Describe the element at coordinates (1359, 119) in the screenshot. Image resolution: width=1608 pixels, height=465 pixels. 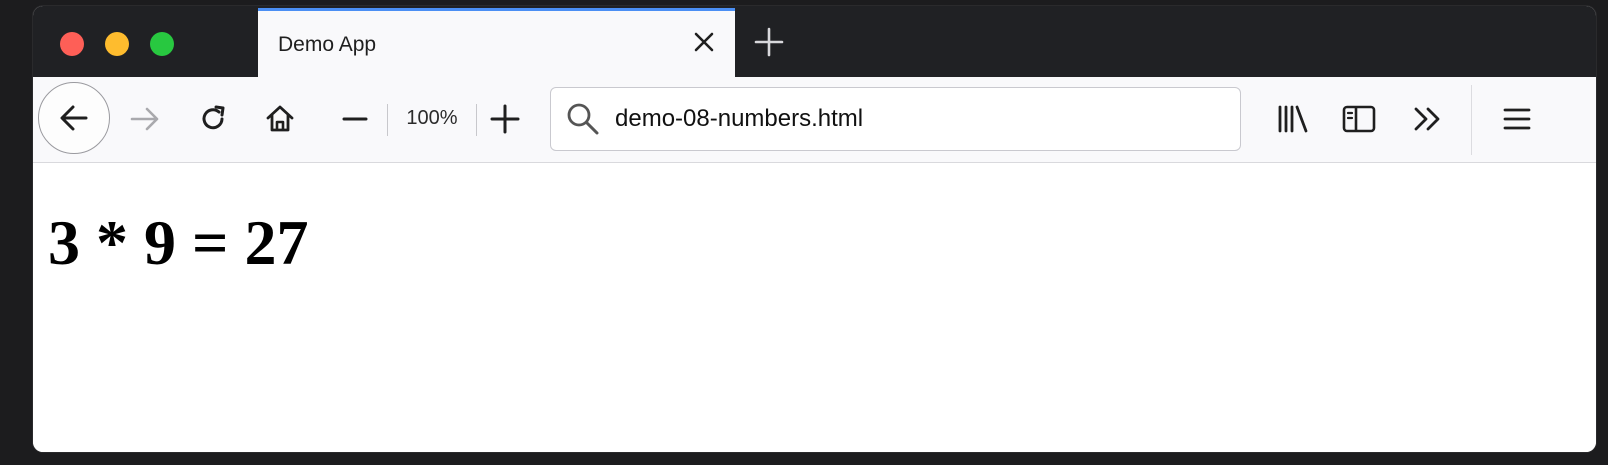
I see `sidebar-icon` at that location.